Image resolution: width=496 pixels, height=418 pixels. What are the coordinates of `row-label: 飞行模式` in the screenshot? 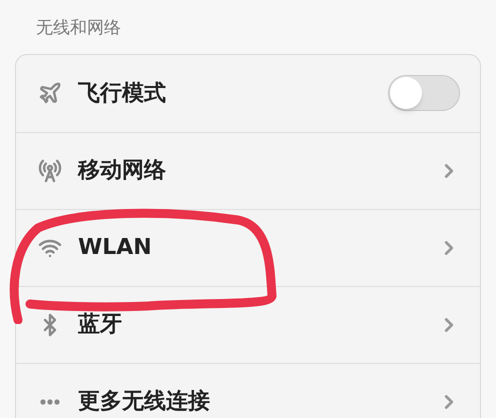 It's located at (122, 94).